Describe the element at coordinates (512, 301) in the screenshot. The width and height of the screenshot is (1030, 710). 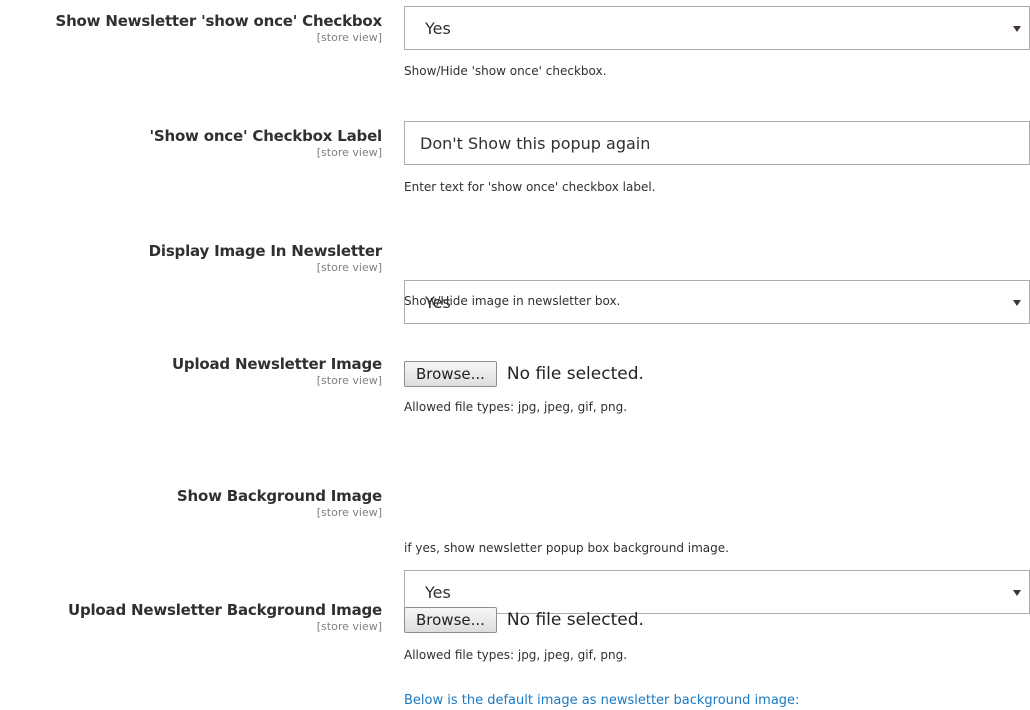
I see `field-note: Show/Hide image in newsletter box.` at that location.